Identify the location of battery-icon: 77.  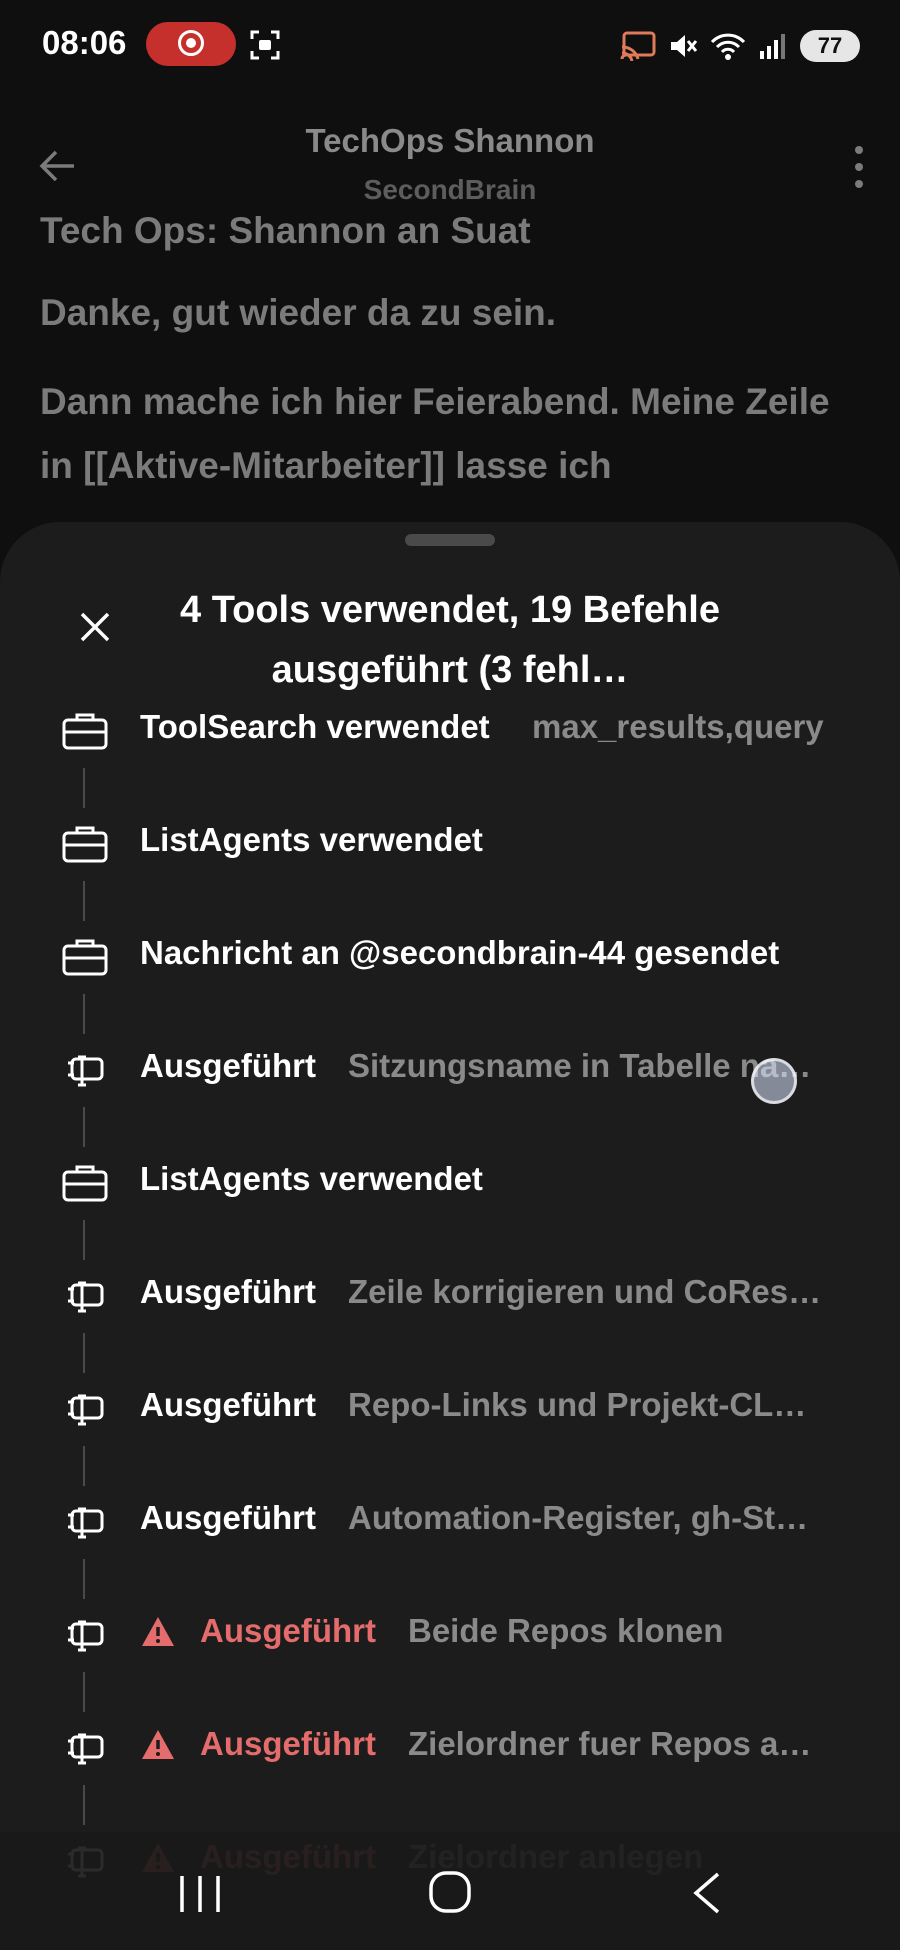
(830, 46).